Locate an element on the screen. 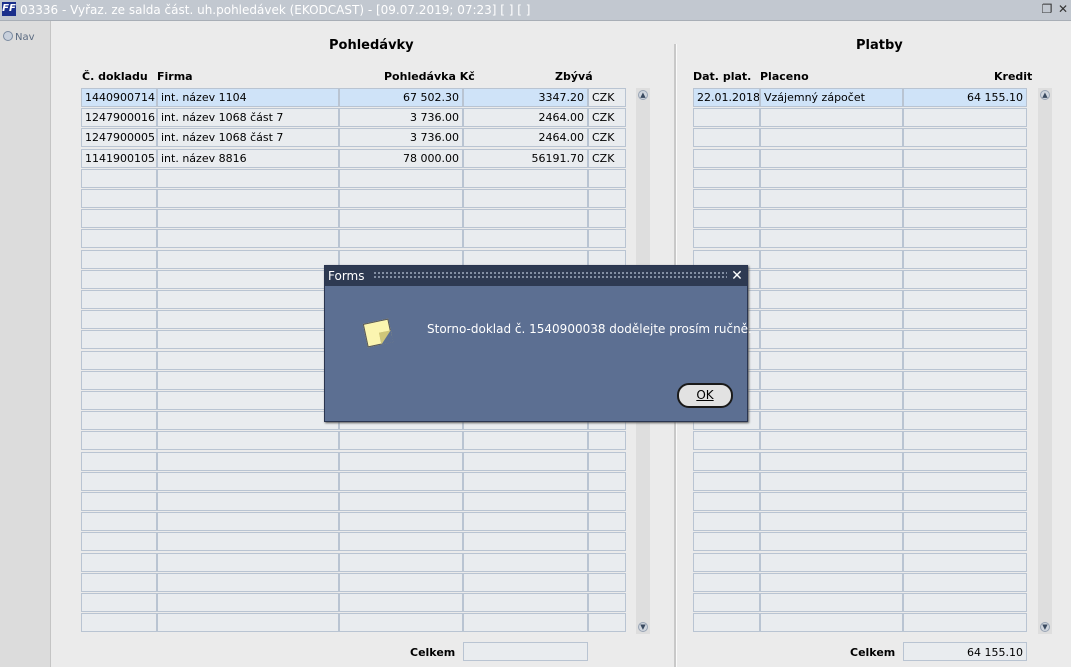 This screenshot has width=1071, height=667. table-cell: 78 000.00 is located at coordinates (401, 158).